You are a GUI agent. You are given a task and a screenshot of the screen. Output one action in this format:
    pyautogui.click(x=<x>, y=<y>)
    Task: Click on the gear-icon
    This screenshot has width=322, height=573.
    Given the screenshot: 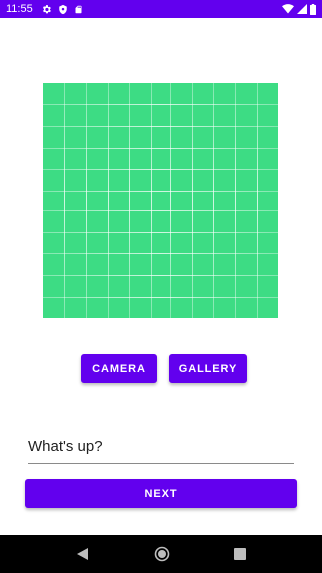 What is the action you would take?
    pyautogui.click(x=46, y=9)
    